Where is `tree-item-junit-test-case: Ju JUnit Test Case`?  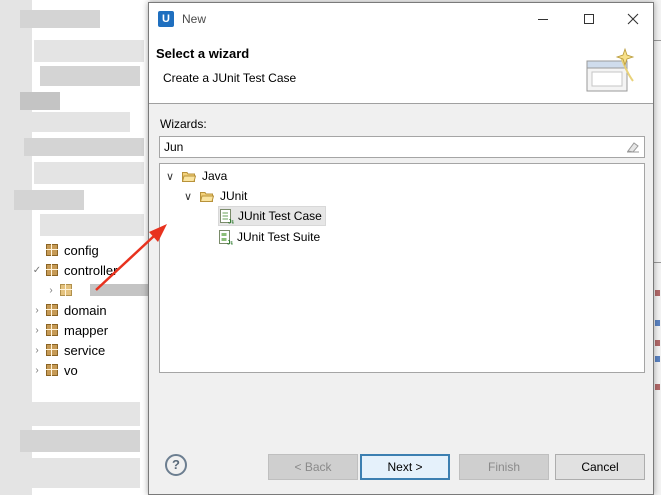 tree-item-junit-test-case: Ju JUnit Test Case is located at coordinates (272, 216).